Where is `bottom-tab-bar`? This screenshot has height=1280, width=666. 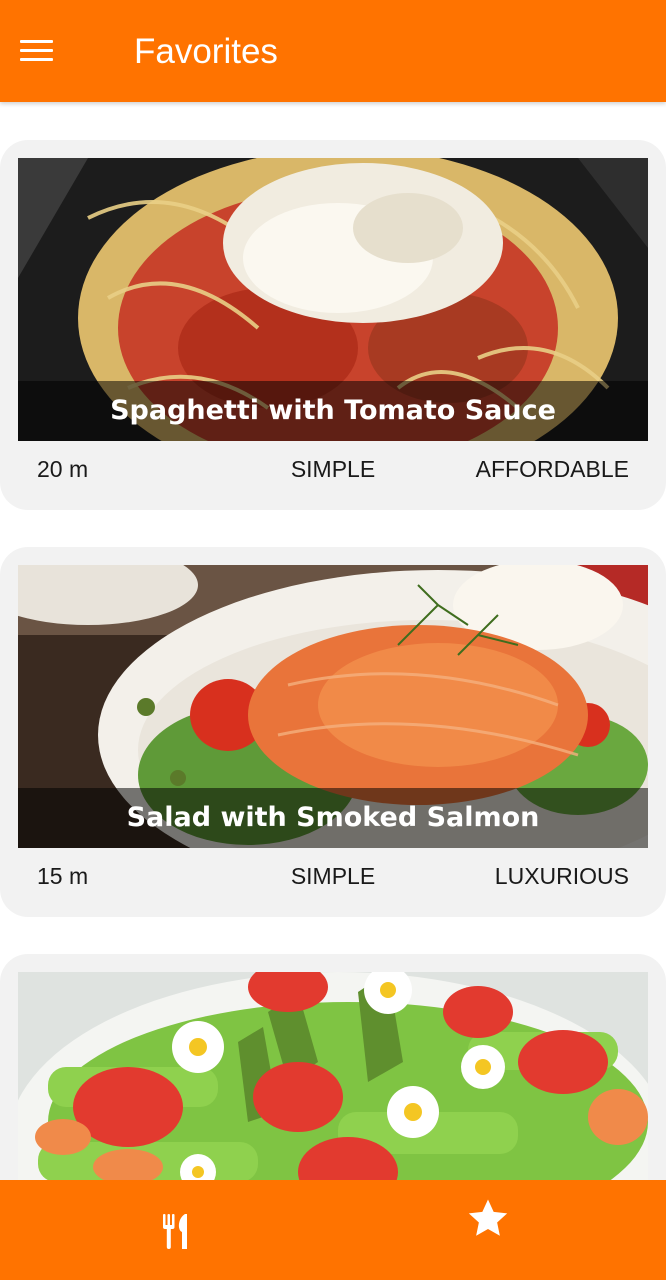 bottom-tab-bar is located at coordinates (333, 1230).